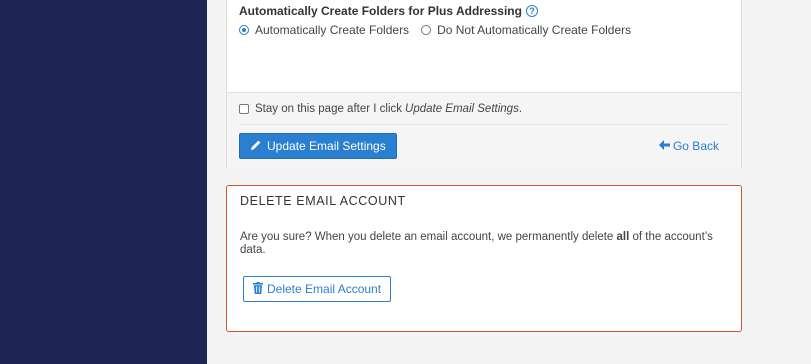 The width and height of the screenshot is (811, 364). I want to click on update-email-settings-button: Update Email Settings, so click(318, 146).